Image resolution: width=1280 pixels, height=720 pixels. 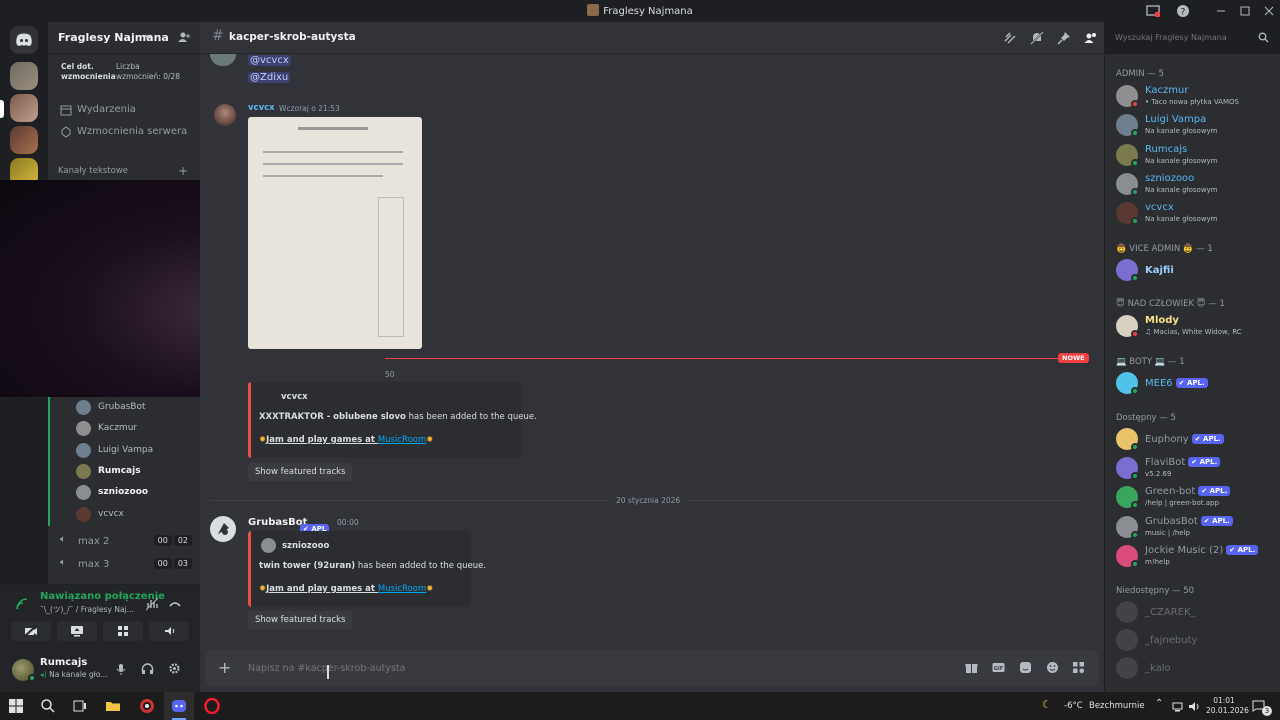 I want to click on signal-icon, so click(x=22, y=604).